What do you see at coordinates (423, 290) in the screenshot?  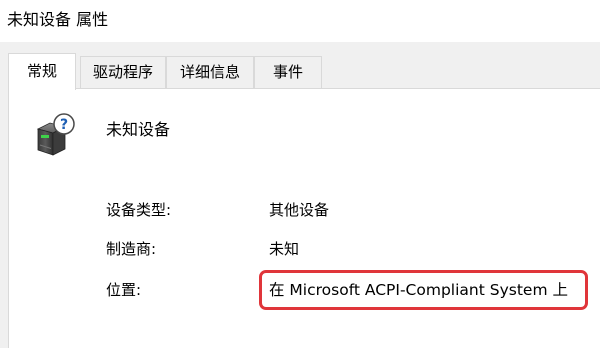 I see `location-highlight-box` at bounding box center [423, 290].